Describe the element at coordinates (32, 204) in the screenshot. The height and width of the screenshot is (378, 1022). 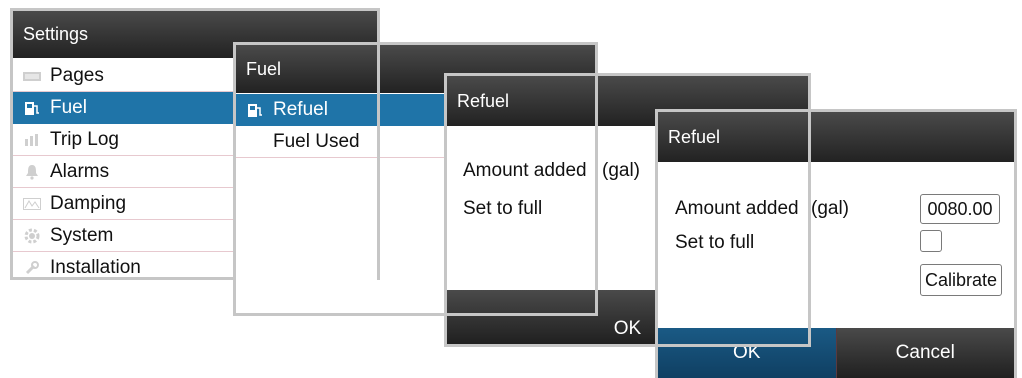
I see `damping-icon` at that location.